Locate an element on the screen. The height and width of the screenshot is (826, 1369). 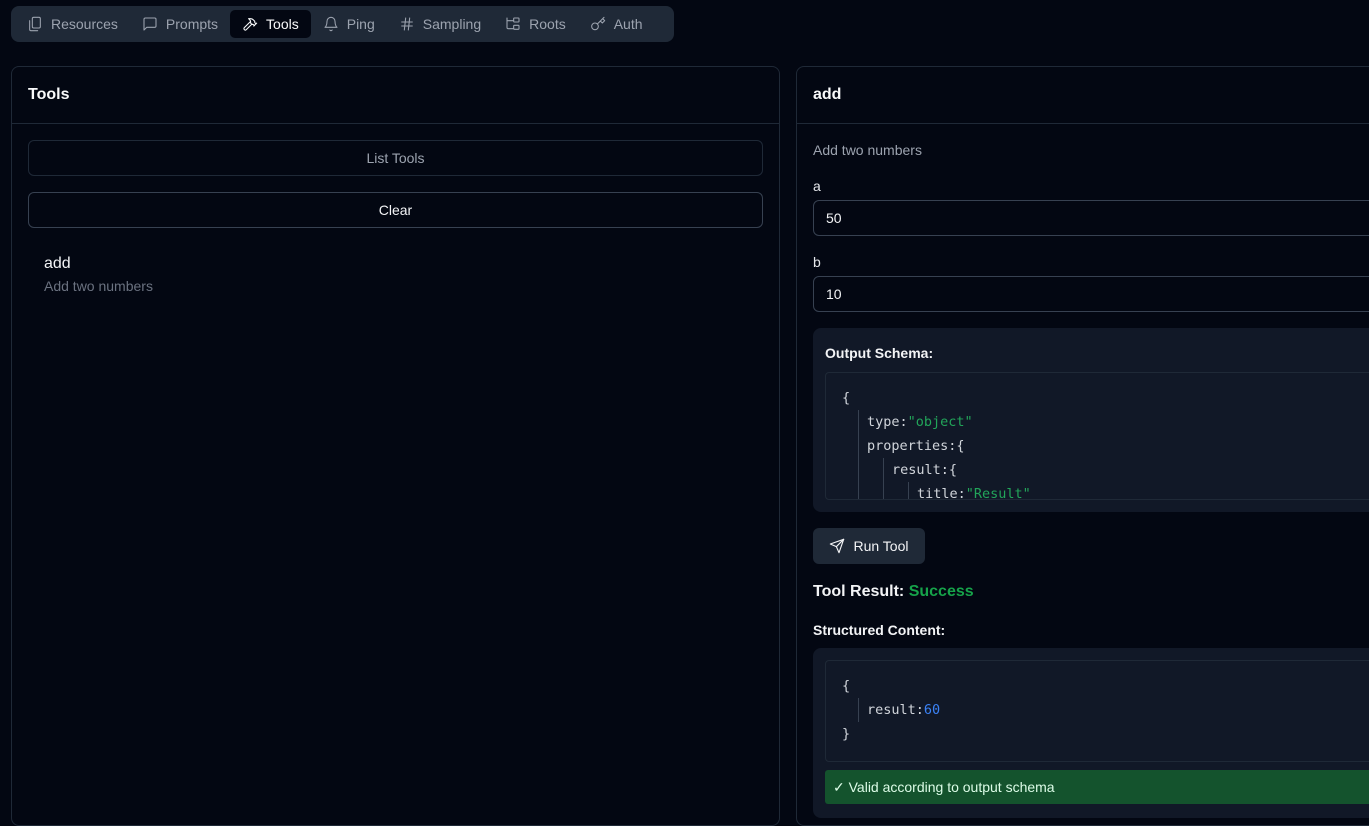
list-item: add Add two numbers is located at coordinates (98, 274).